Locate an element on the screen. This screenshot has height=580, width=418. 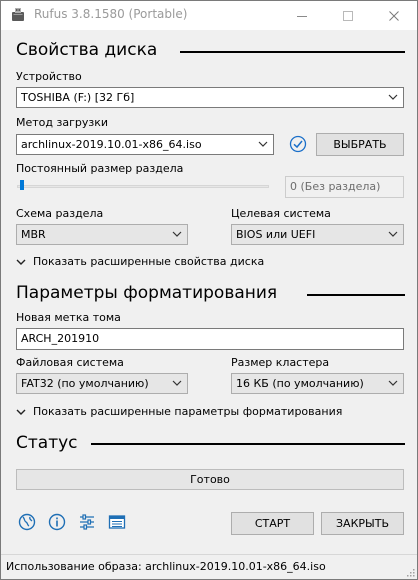
target-system-label: Целевая система is located at coordinates (281, 213).